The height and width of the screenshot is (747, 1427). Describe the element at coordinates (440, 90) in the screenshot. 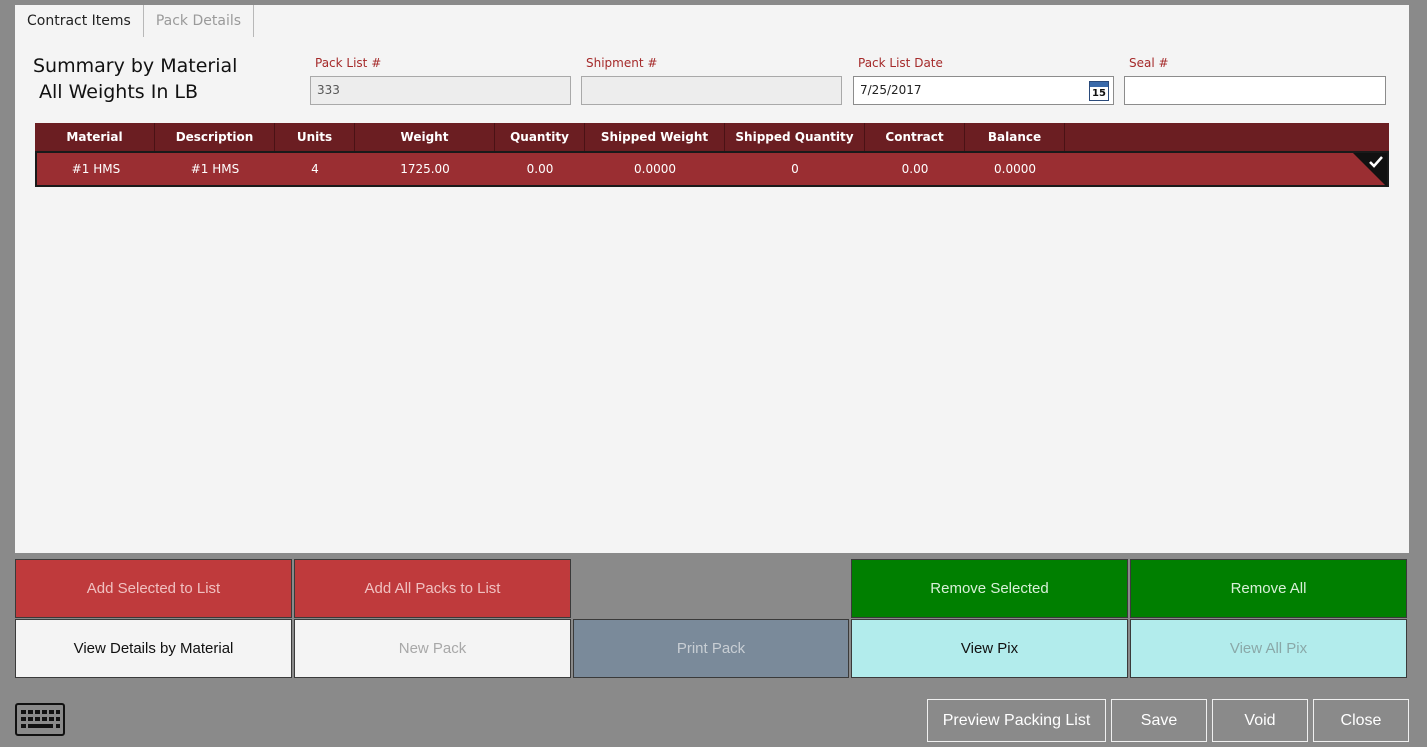

I see `pack-list-field: 333` at that location.